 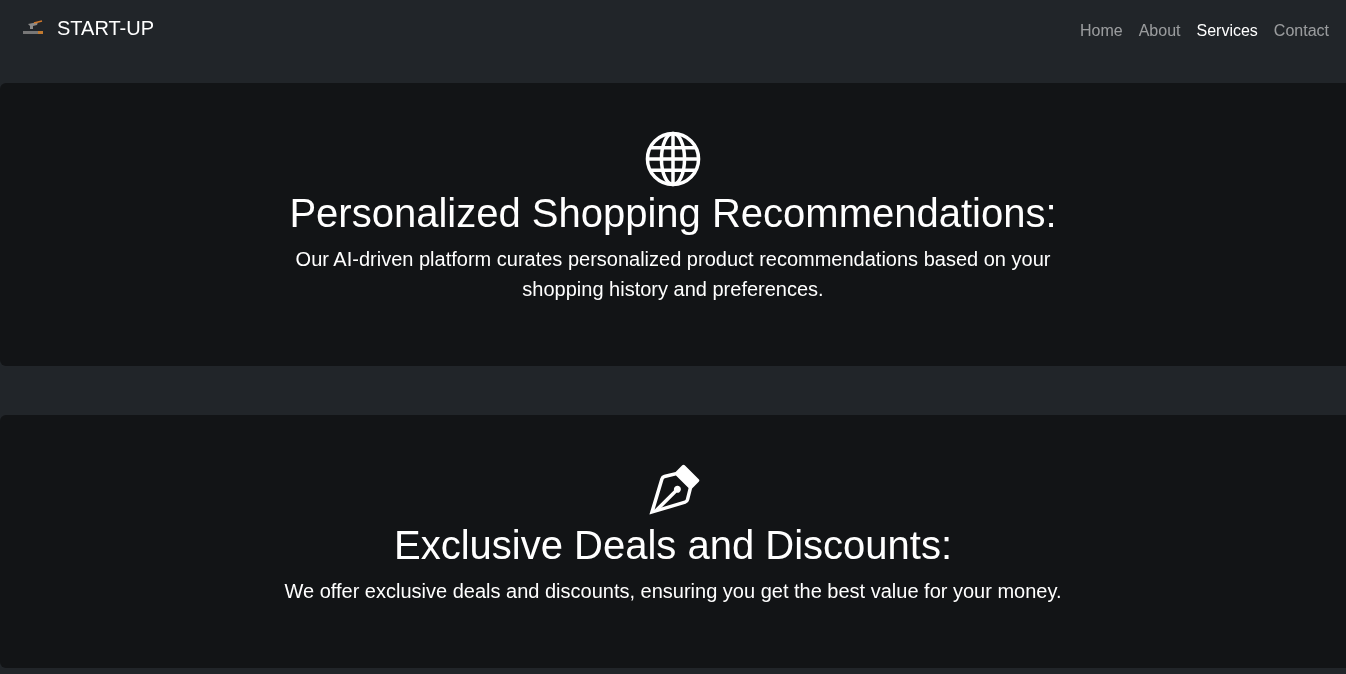 What do you see at coordinates (1101, 31) in the screenshot?
I see `nav-link: Home` at bounding box center [1101, 31].